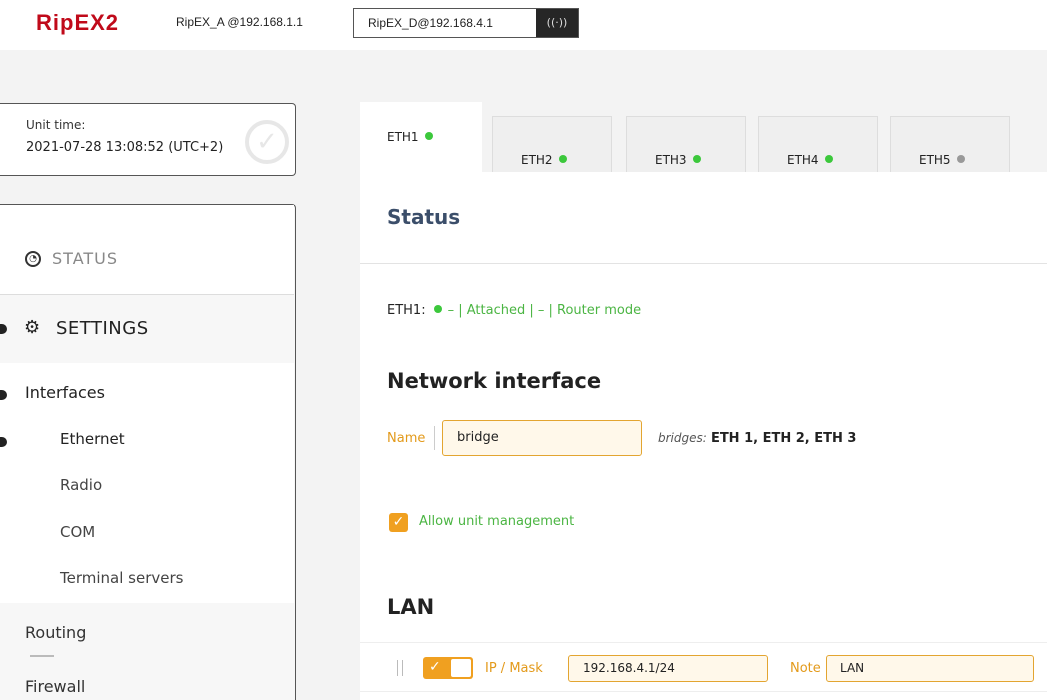 This screenshot has height=700, width=1047. I want to click on tab-eth1: ETH1, so click(421, 137).